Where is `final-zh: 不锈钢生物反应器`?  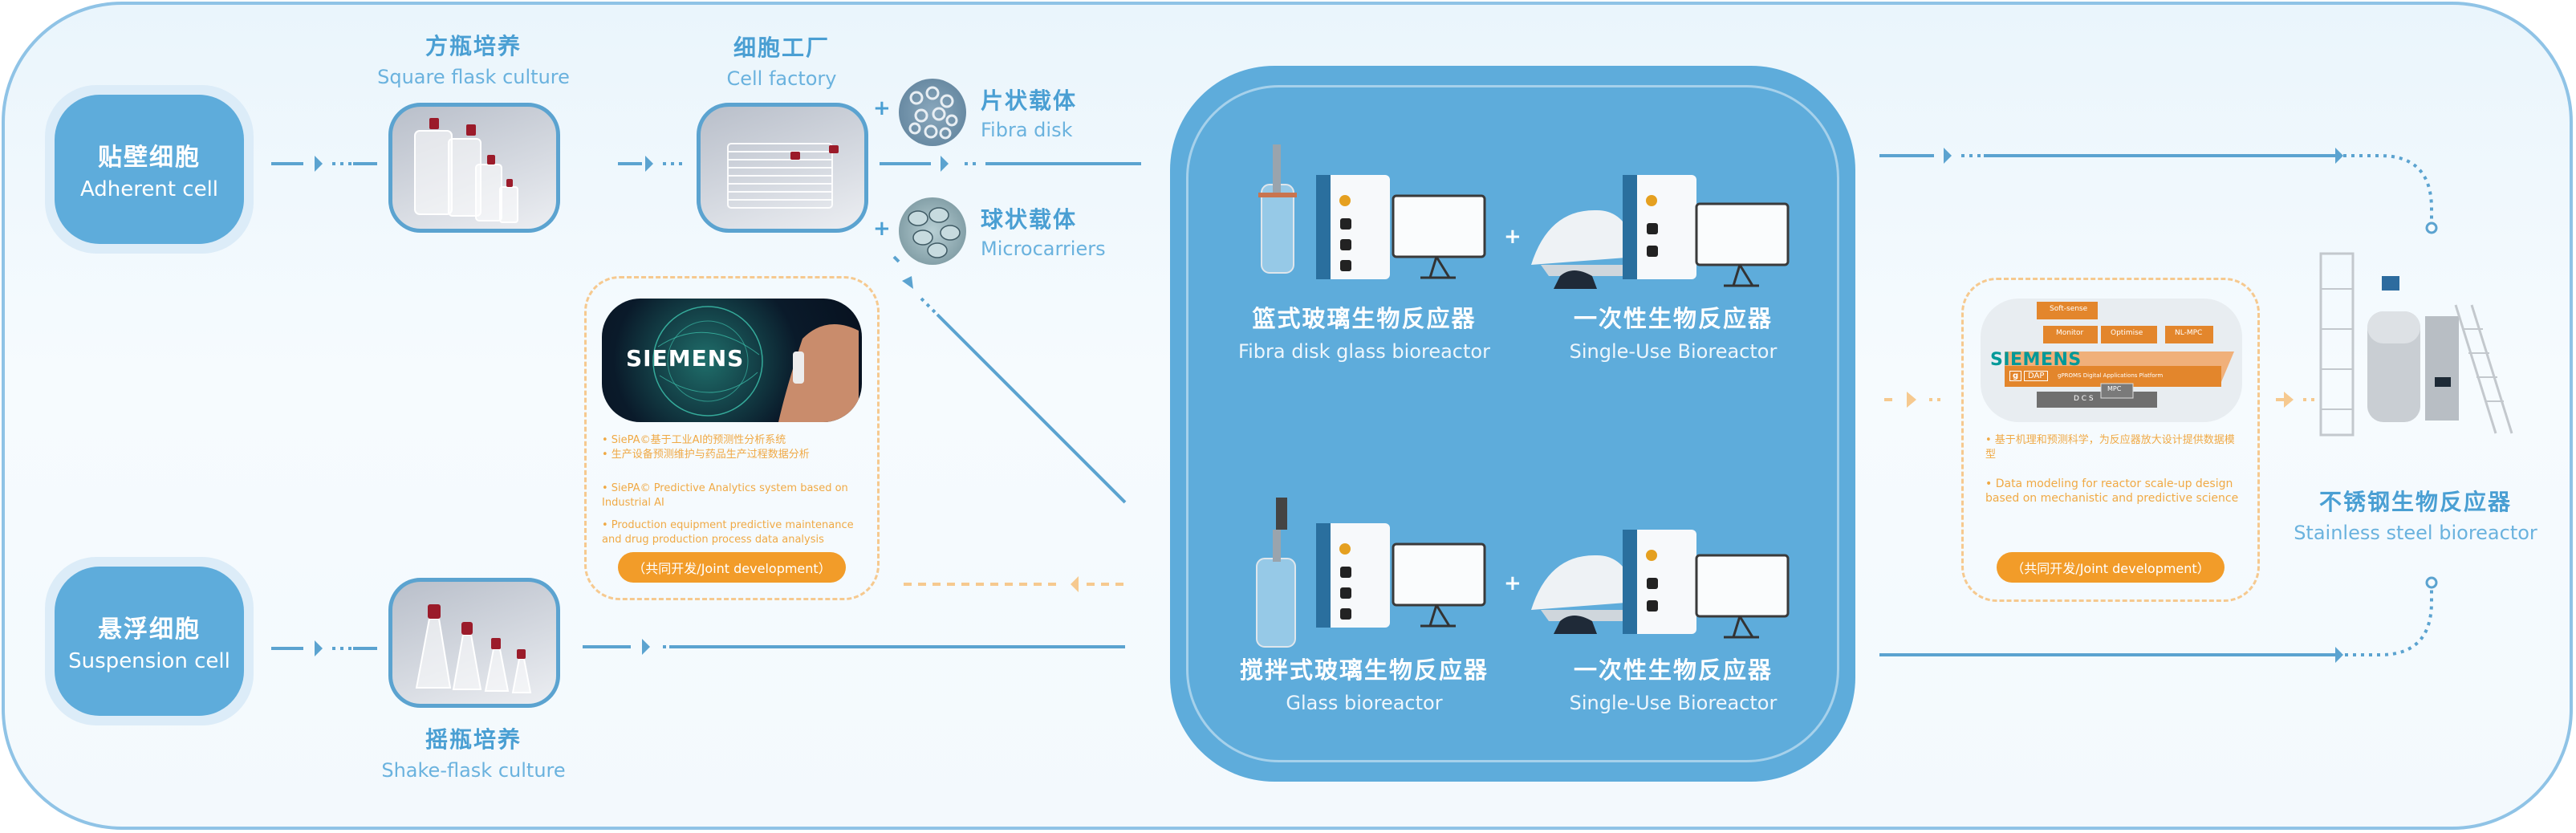 final-zh: 不锈钢生物反应器 is located at coordinates (2415, 502).